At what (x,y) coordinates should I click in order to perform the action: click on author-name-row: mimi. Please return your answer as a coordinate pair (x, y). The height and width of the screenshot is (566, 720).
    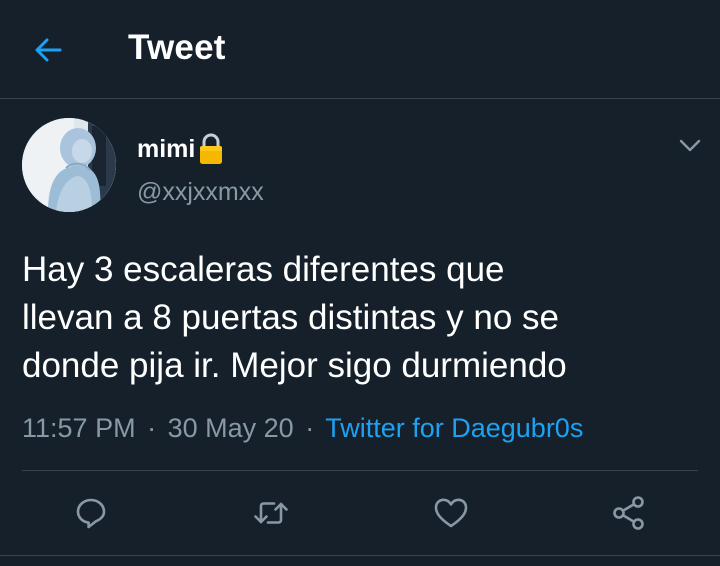
    Looking at the image, I should click on (180, 149).